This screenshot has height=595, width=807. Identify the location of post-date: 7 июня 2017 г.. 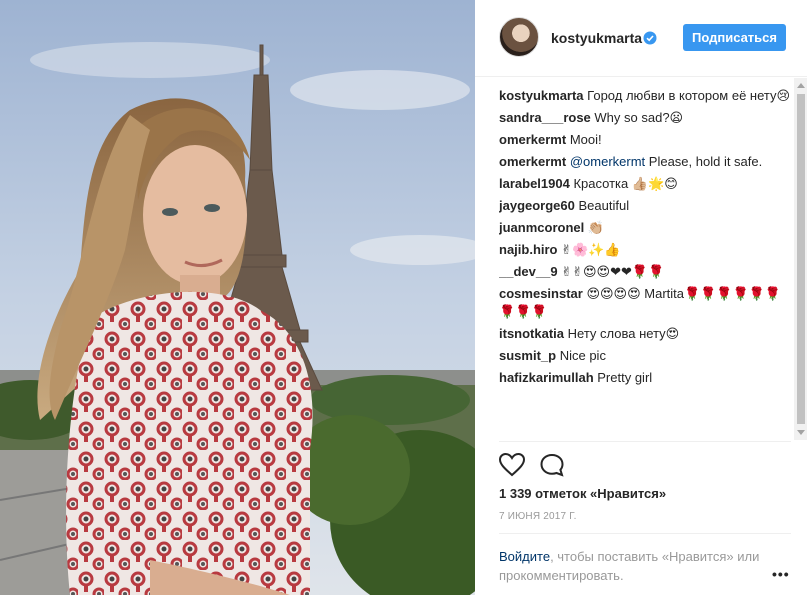
(538, 516).